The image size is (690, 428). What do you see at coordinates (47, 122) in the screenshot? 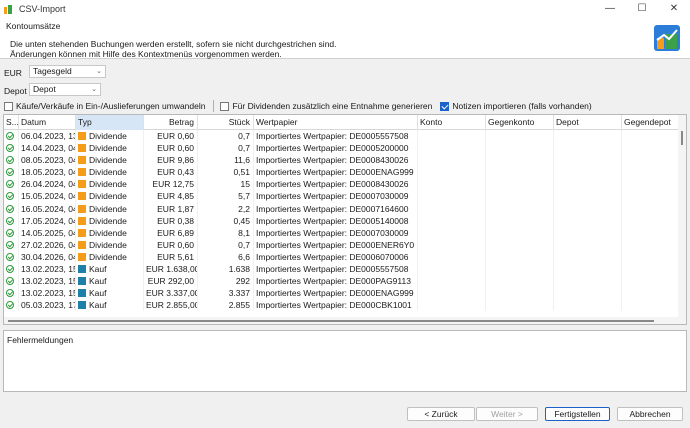
I see `column-header: Datum` at bounding box center [47, 122].